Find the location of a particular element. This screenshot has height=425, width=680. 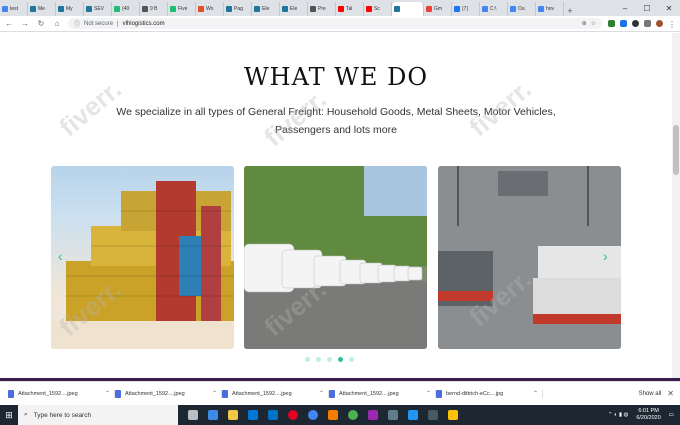

window-controls: – ☐ ✕ is located at coordinates (647, 8).